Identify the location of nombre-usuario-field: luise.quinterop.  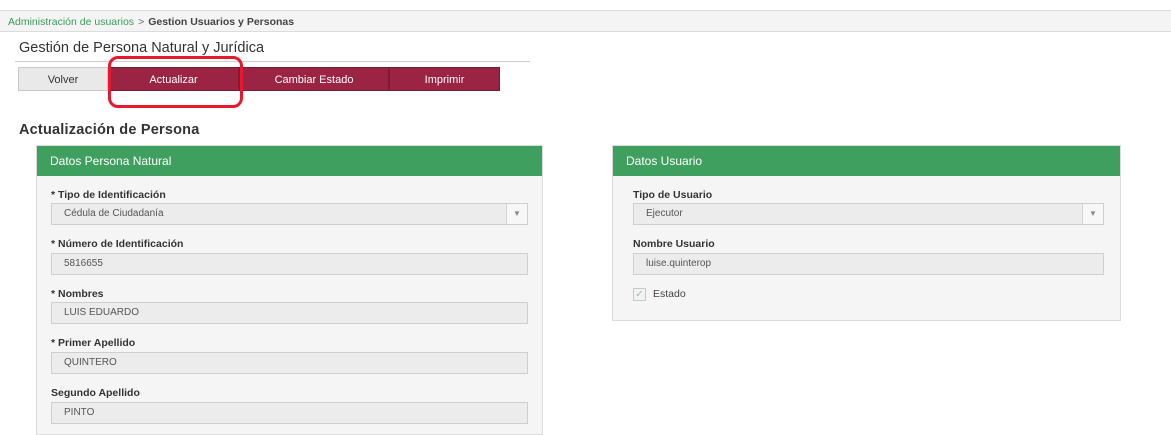
(868, 264).